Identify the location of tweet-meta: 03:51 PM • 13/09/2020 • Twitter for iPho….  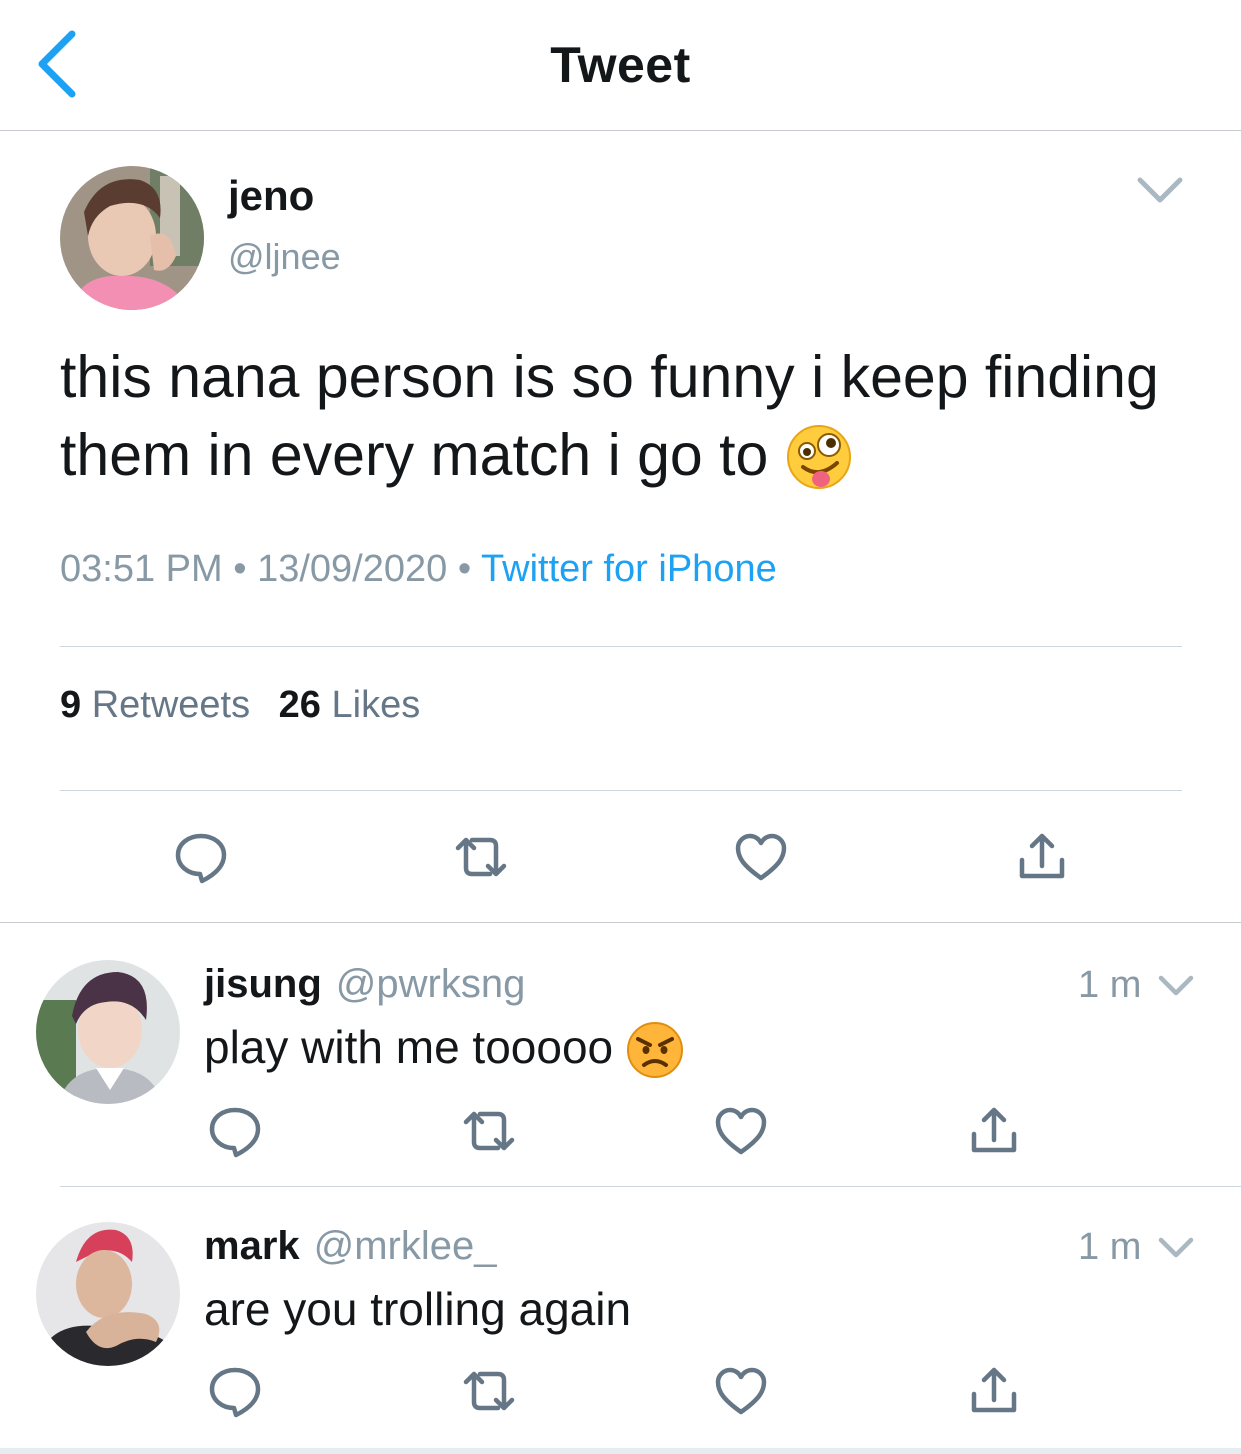
(418, 569).